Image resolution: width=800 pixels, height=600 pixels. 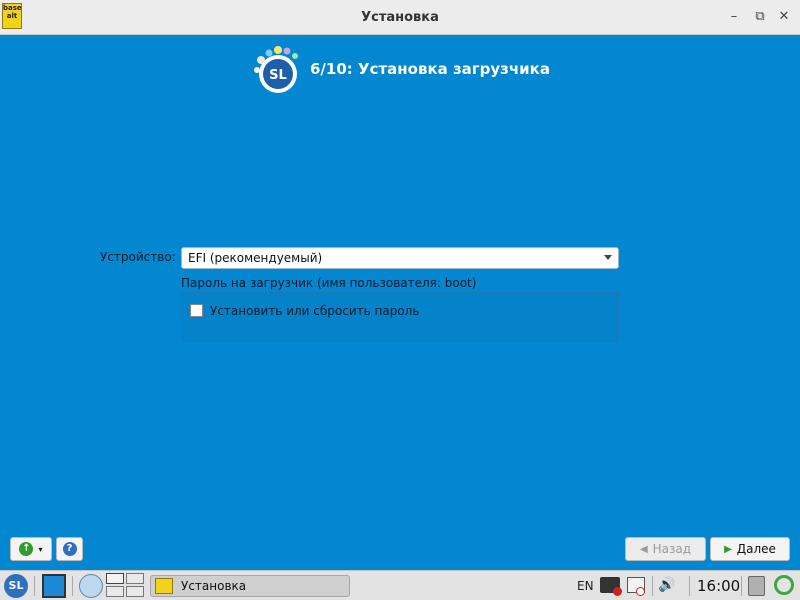 I want to click on device-label: Устройство:, so click(x=138, y=257).